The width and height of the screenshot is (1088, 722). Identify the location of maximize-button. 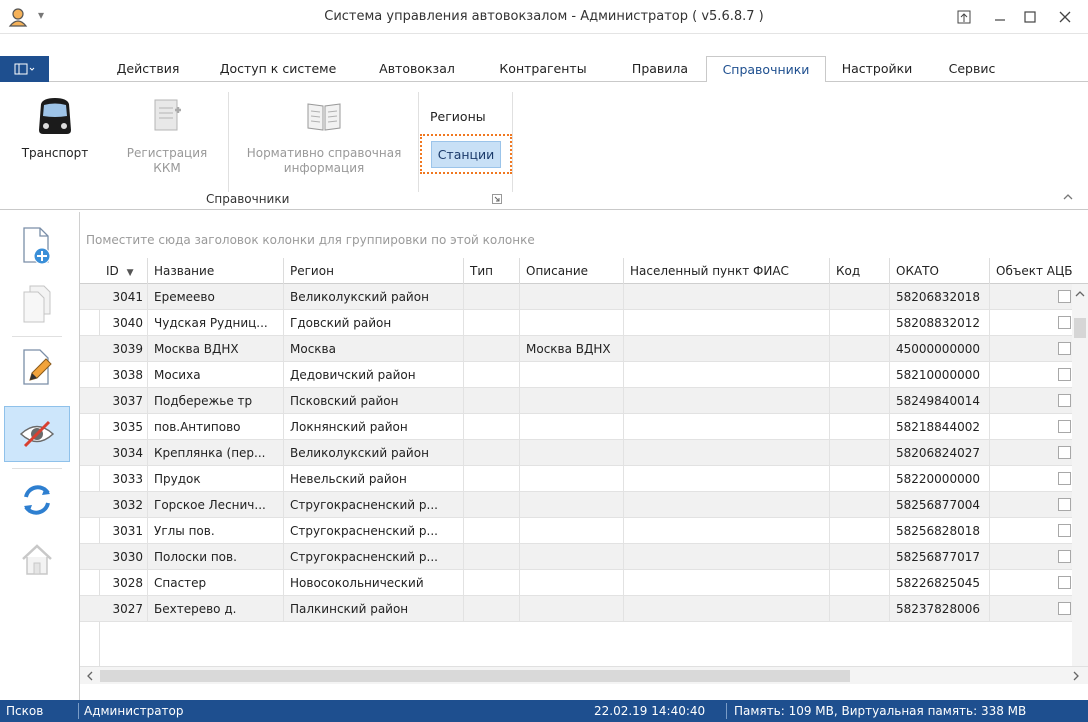
(1030, 17).